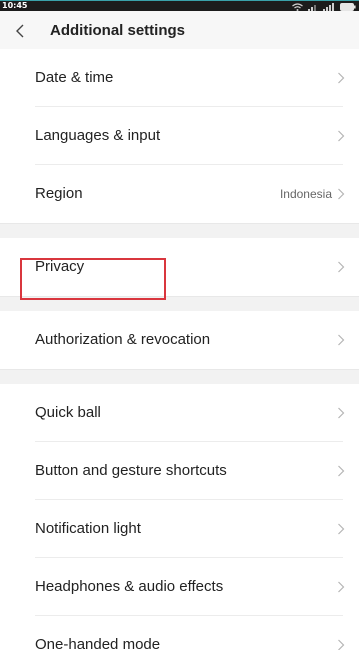  What do you see at coordinates (98, 643) in the screenshot?
I see `row-label: One-handed mode` at bounding box center [98, 643].